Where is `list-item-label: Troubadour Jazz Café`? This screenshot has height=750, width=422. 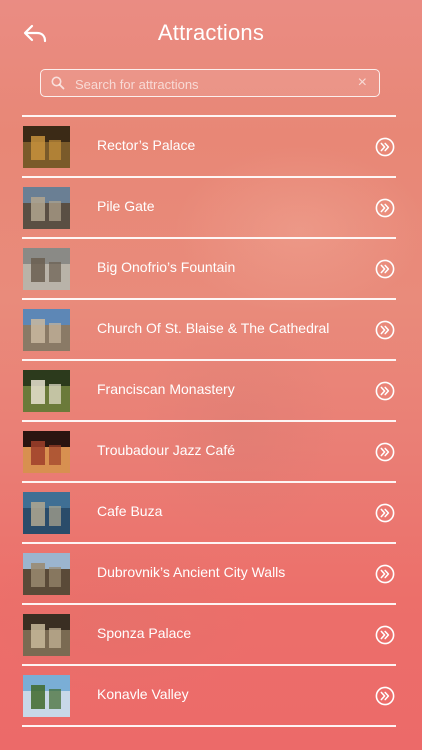
list-item-label: Troubadour Jazz Café is located at coordinates (166, 450).